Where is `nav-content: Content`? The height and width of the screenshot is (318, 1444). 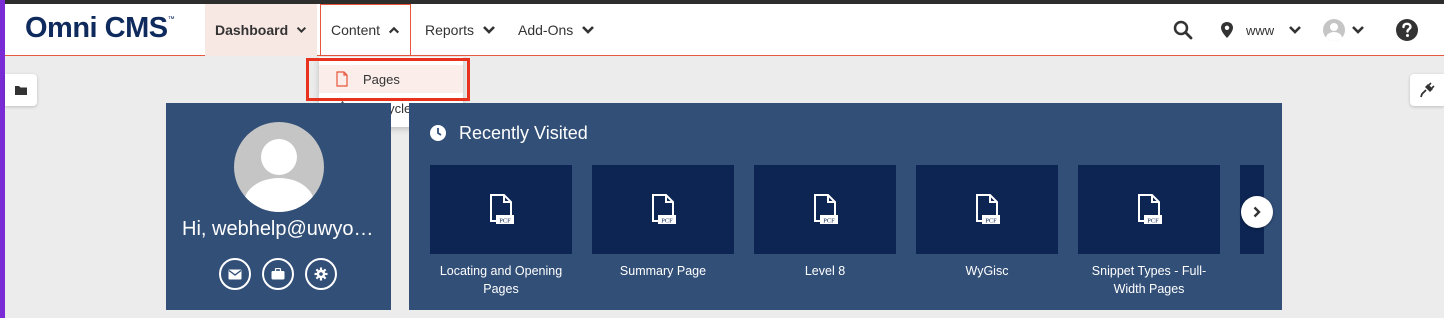
nav-content: Content is located at coordinates (365, 30).